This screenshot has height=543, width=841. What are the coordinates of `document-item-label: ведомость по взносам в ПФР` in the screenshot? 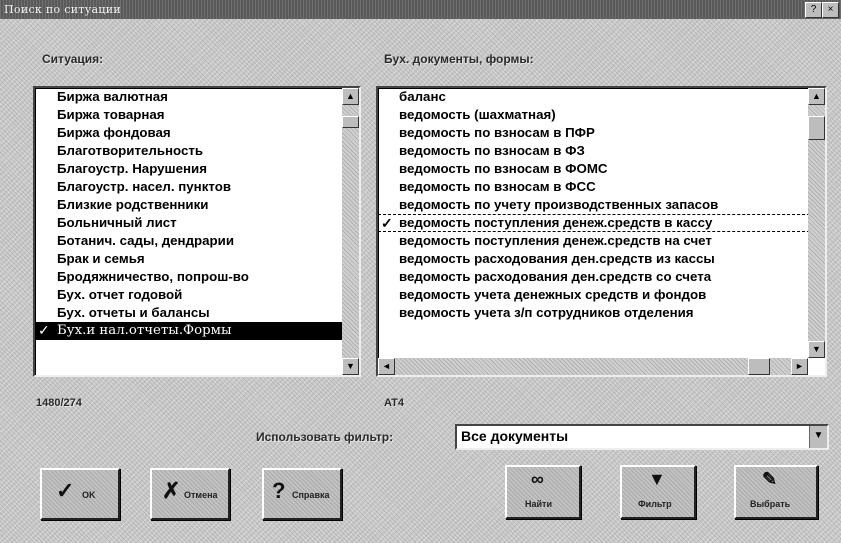 It's located at (497, 132).